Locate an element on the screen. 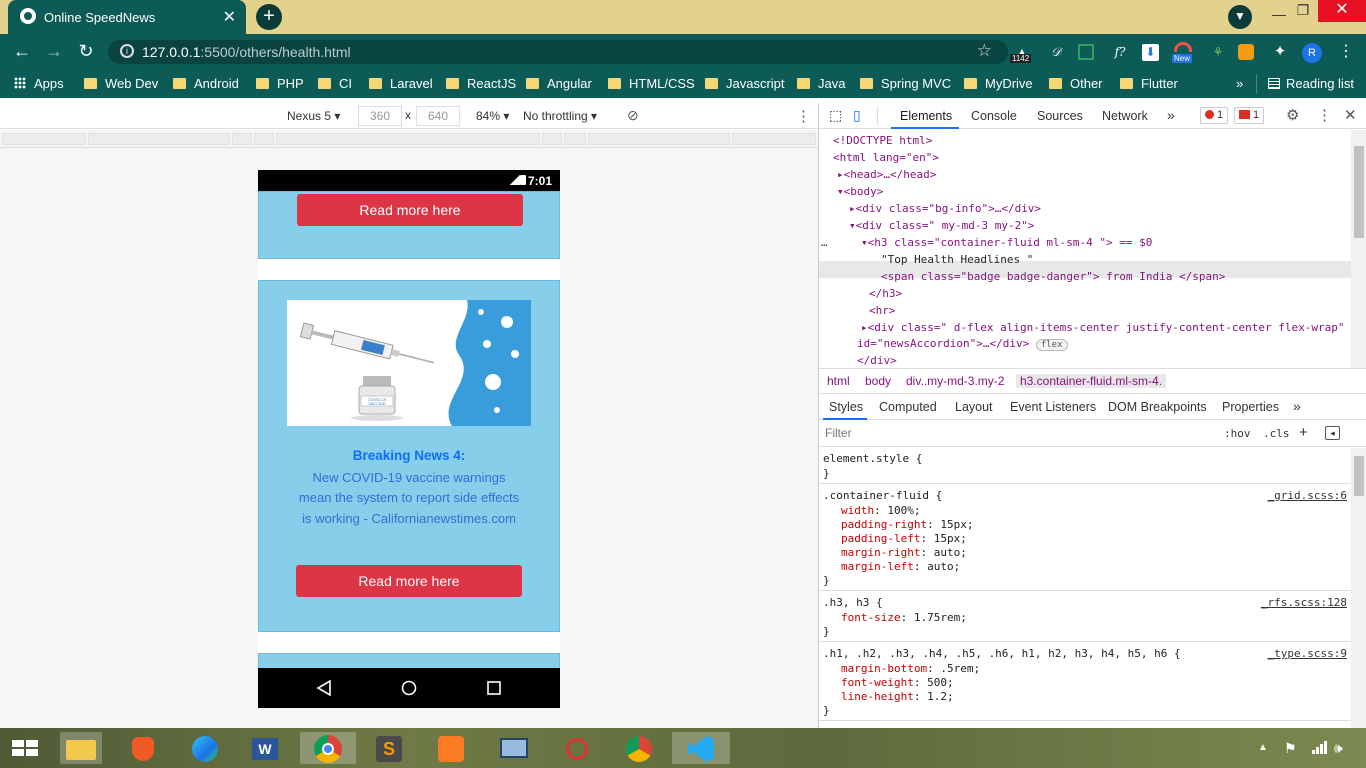  devtools-menu-icon: ⋮ is located at coordinates (1324, 115).